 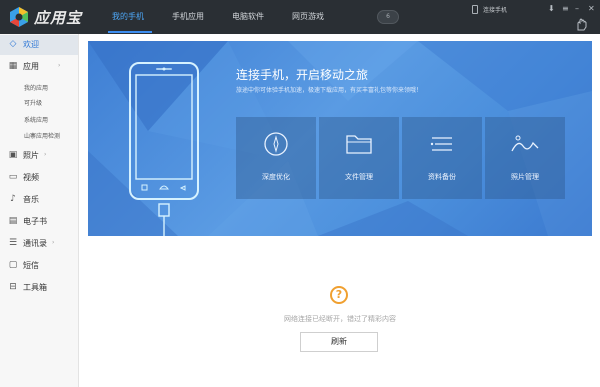 I want to click on phone-illustration-icon, so click(x=164, y=149).